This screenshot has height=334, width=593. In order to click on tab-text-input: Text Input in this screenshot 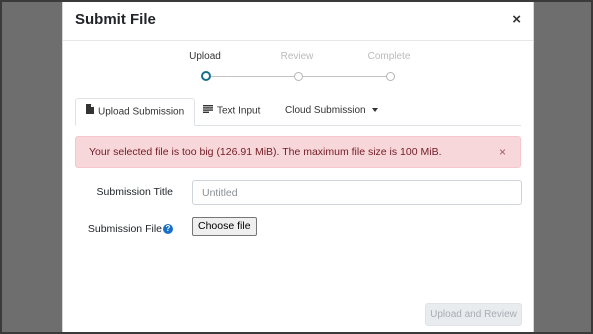, I will do `click(231, 111)`.